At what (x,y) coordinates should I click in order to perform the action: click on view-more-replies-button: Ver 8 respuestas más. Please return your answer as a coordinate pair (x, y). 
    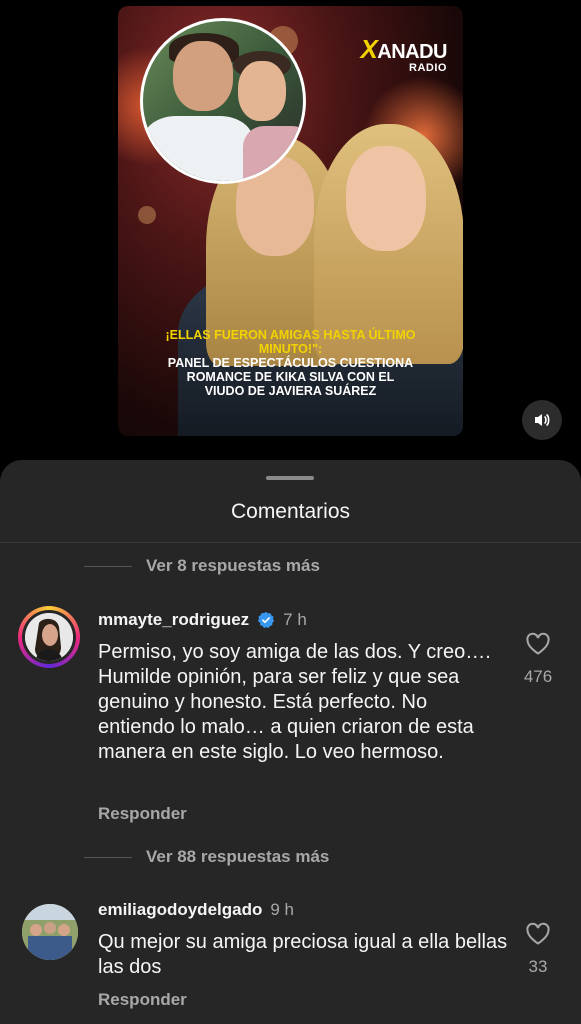
    Looking at the image, I should click on (202, 566).